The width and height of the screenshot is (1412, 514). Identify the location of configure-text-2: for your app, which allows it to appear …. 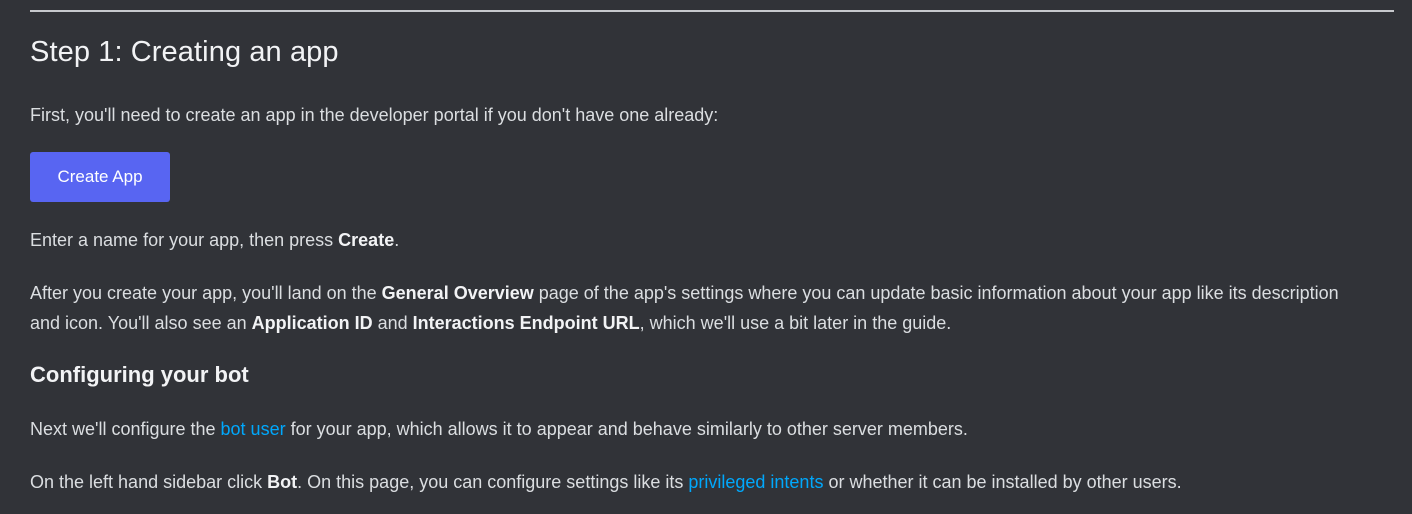
(626, 429).